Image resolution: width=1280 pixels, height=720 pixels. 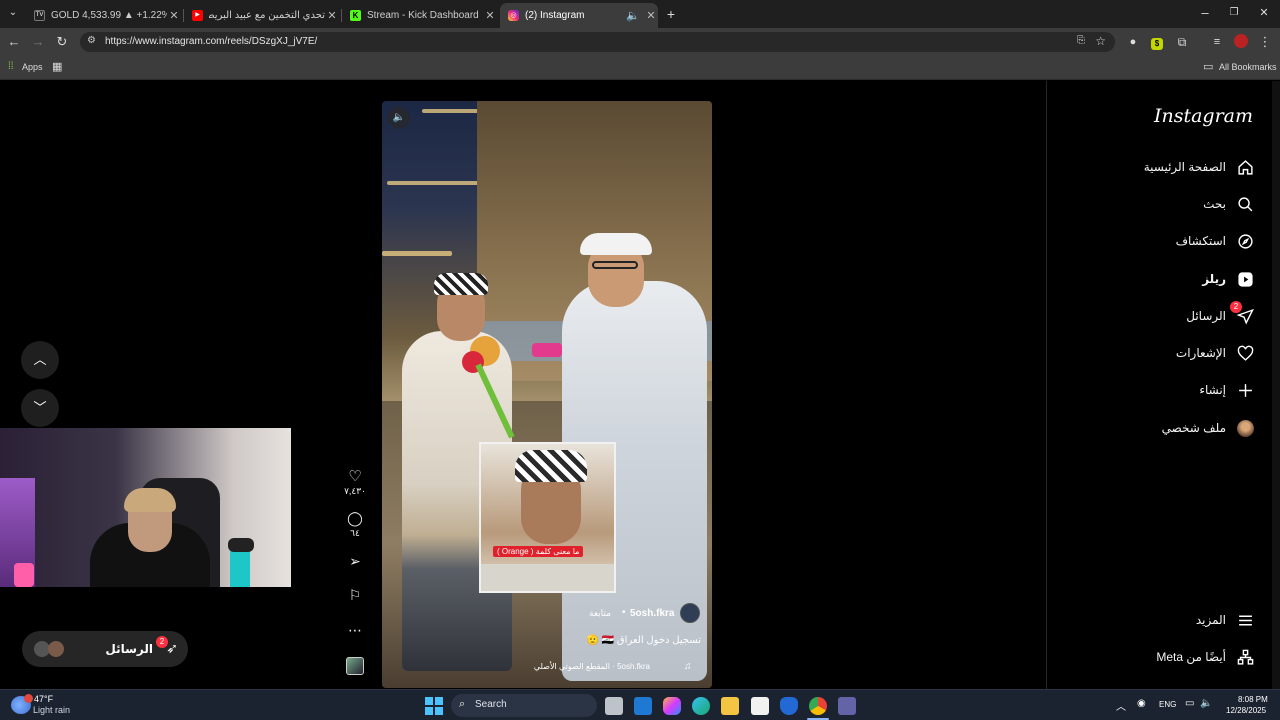 I want to click on nav-explore: استكشاف, so click(x=1215, y=241).